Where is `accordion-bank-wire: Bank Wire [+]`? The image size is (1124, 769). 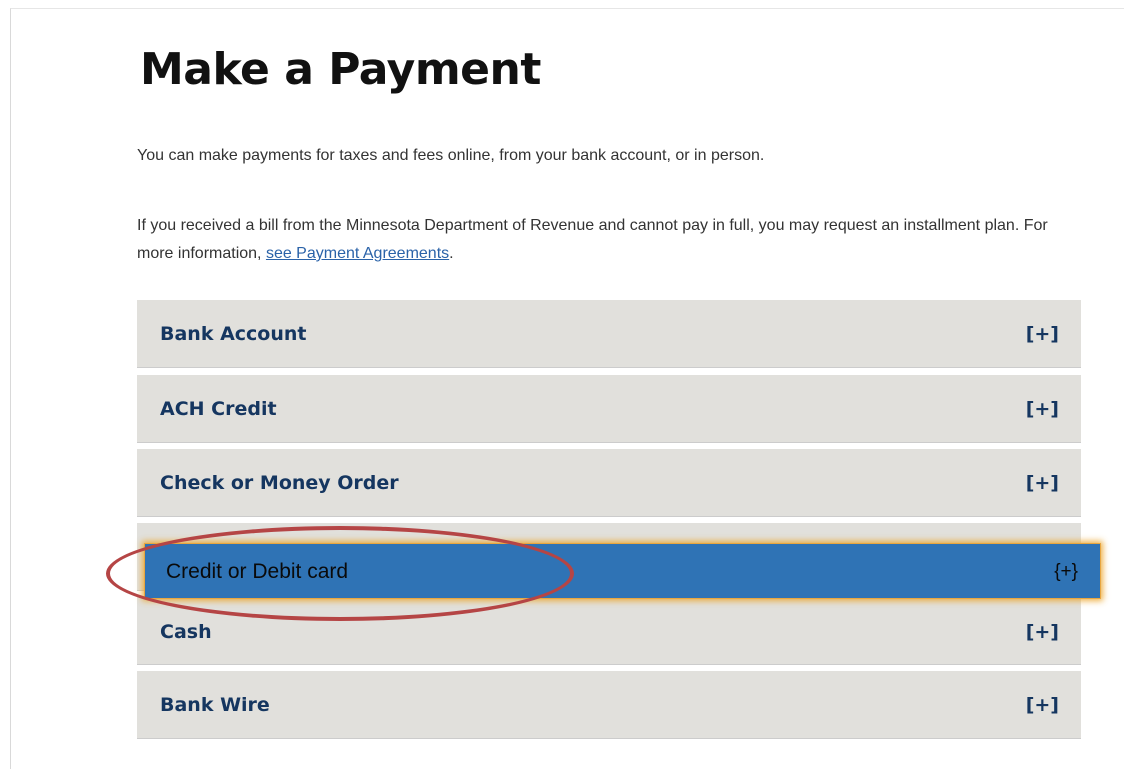
accordion-bank-wire: Bank Wire [+] is located at coordinates (609, 705).